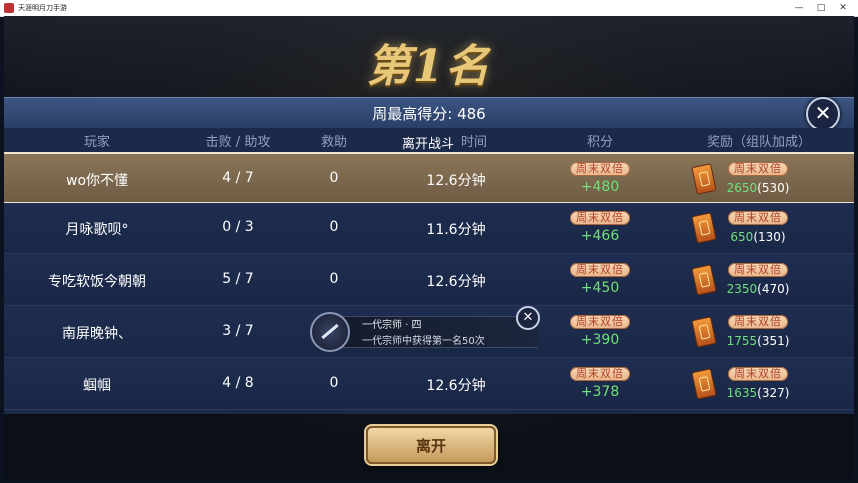  I want to click on reward-value: 2350, so click(742, 289).